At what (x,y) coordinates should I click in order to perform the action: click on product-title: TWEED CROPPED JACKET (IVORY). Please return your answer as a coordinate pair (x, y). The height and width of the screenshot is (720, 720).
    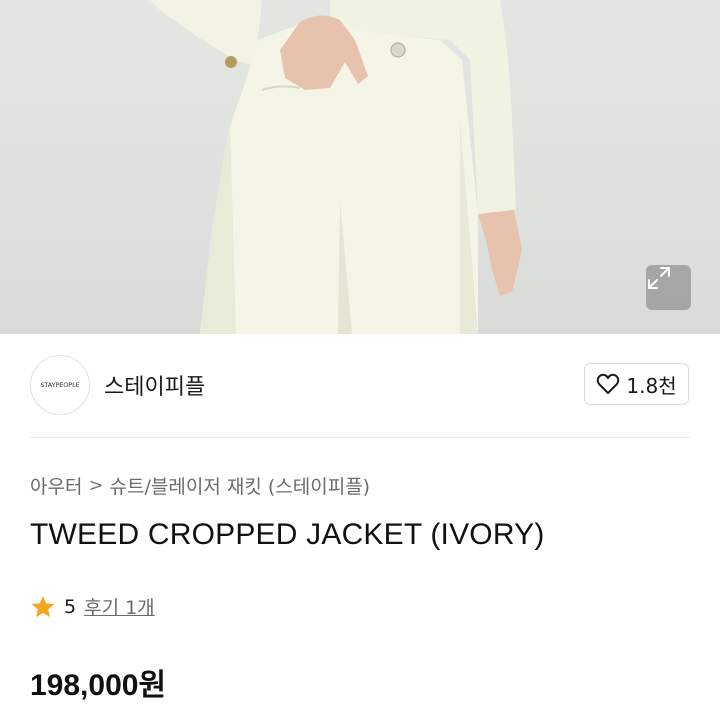
    Looking at the image, I should click on (287, 534).